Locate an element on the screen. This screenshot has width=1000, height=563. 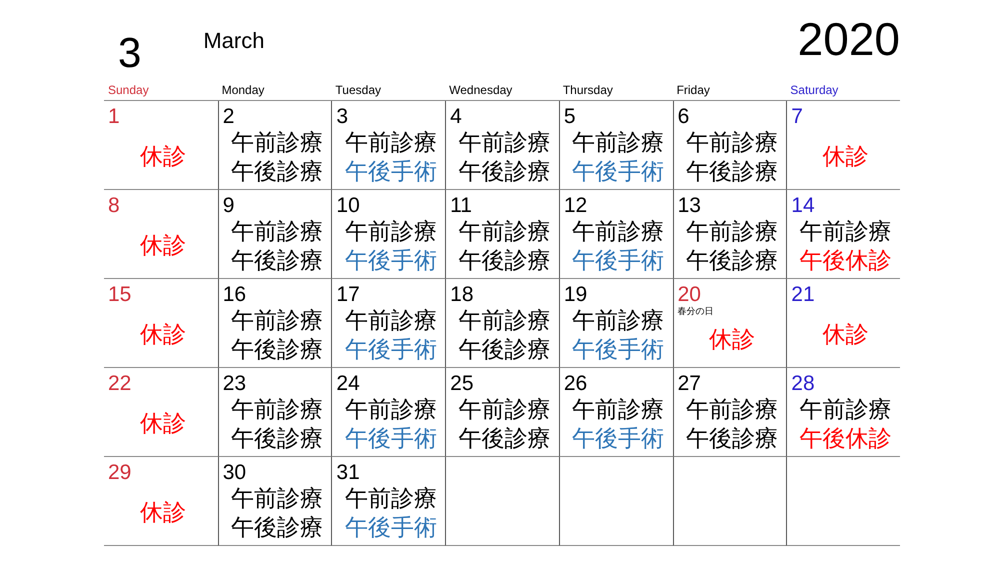
day-number: 6 is located at coordinates (684, 117).